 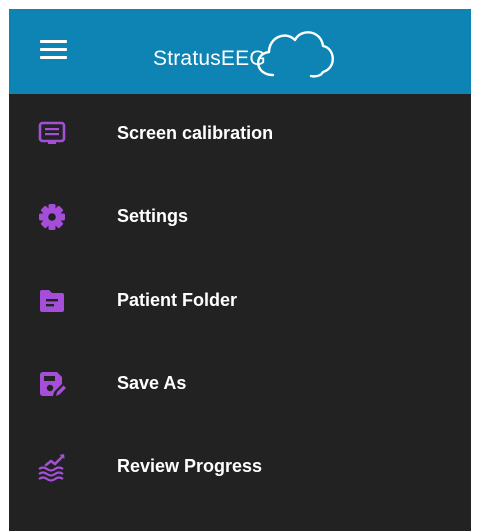 What do you see at coordinates (52, 217) in the screenshot?
I see `gear-icon` at bounding box center [52, 217].